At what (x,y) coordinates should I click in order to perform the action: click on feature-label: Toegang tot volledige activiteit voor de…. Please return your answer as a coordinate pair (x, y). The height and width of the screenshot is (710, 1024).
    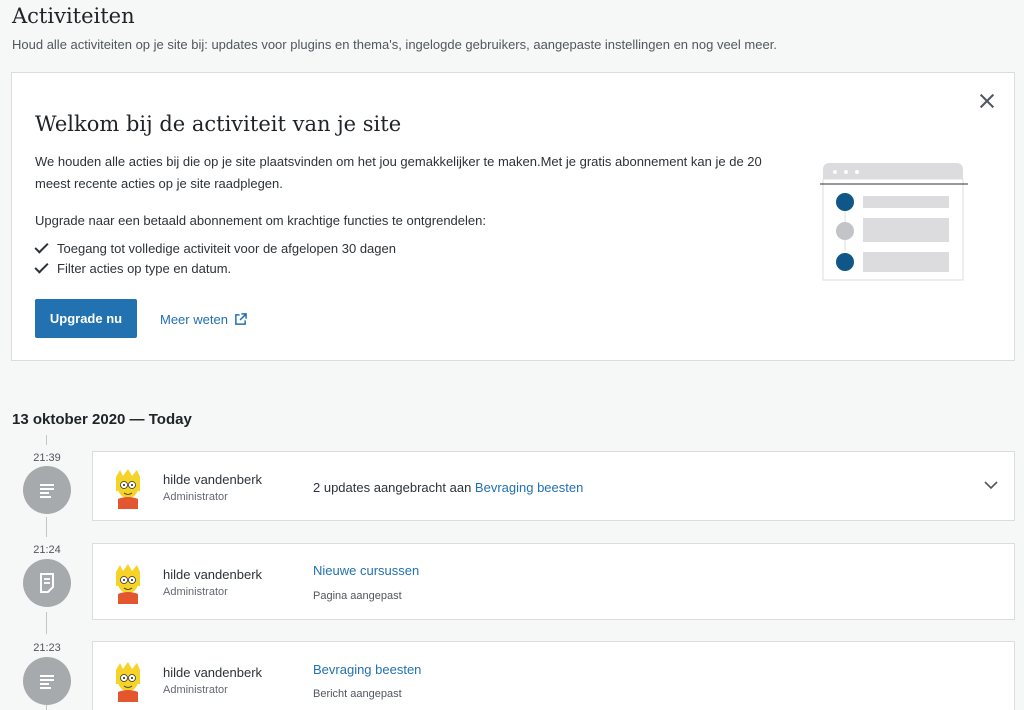
    Looking at the image, I should click on (226, 248).